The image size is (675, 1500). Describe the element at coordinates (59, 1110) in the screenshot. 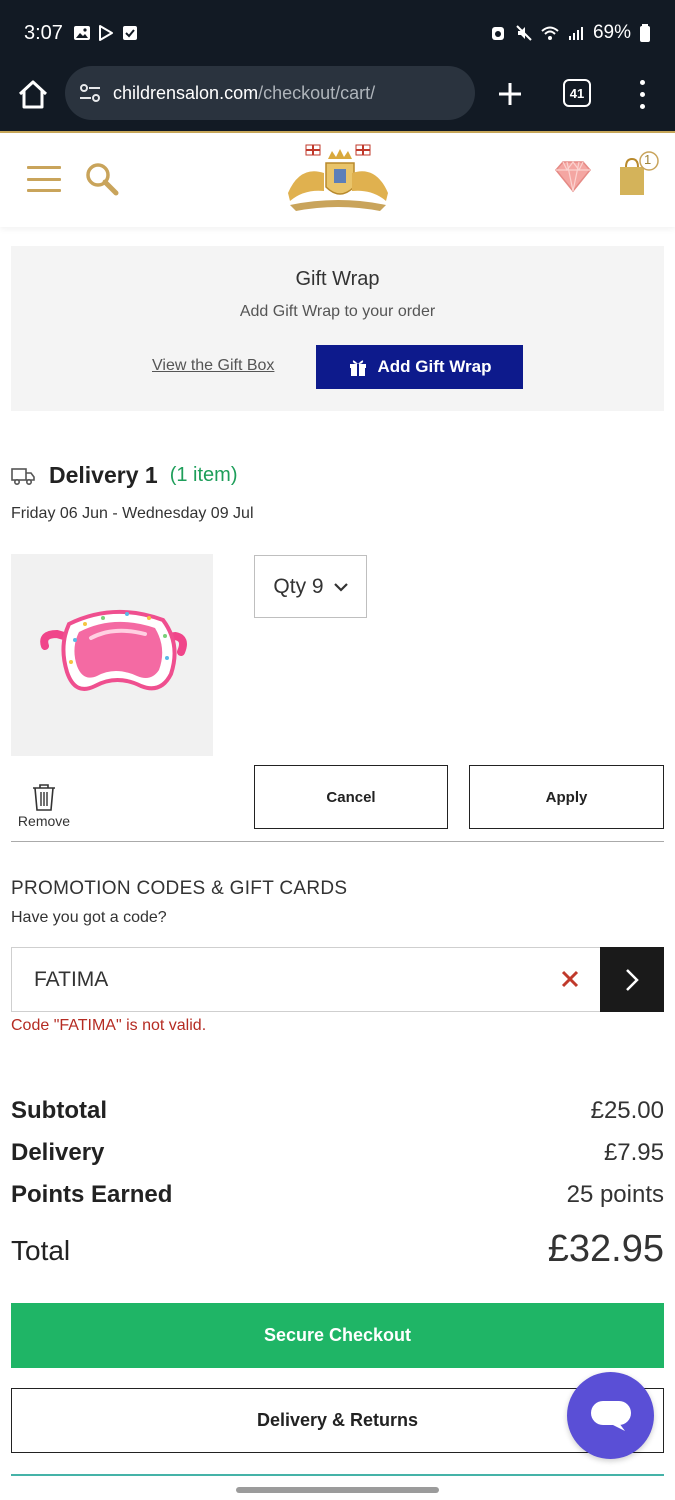

I see `subtotal-label: Subtotal` at that location.